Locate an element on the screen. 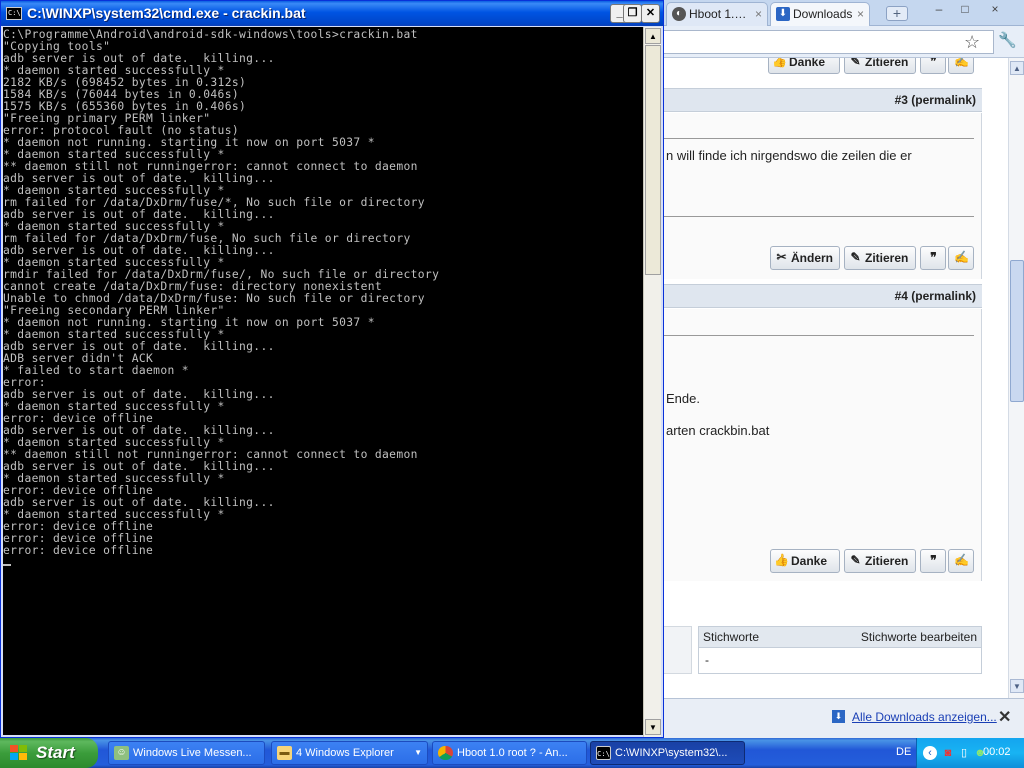 The image size is (1024, 768). new-tab-button: + is located at coordinates (897, 13).